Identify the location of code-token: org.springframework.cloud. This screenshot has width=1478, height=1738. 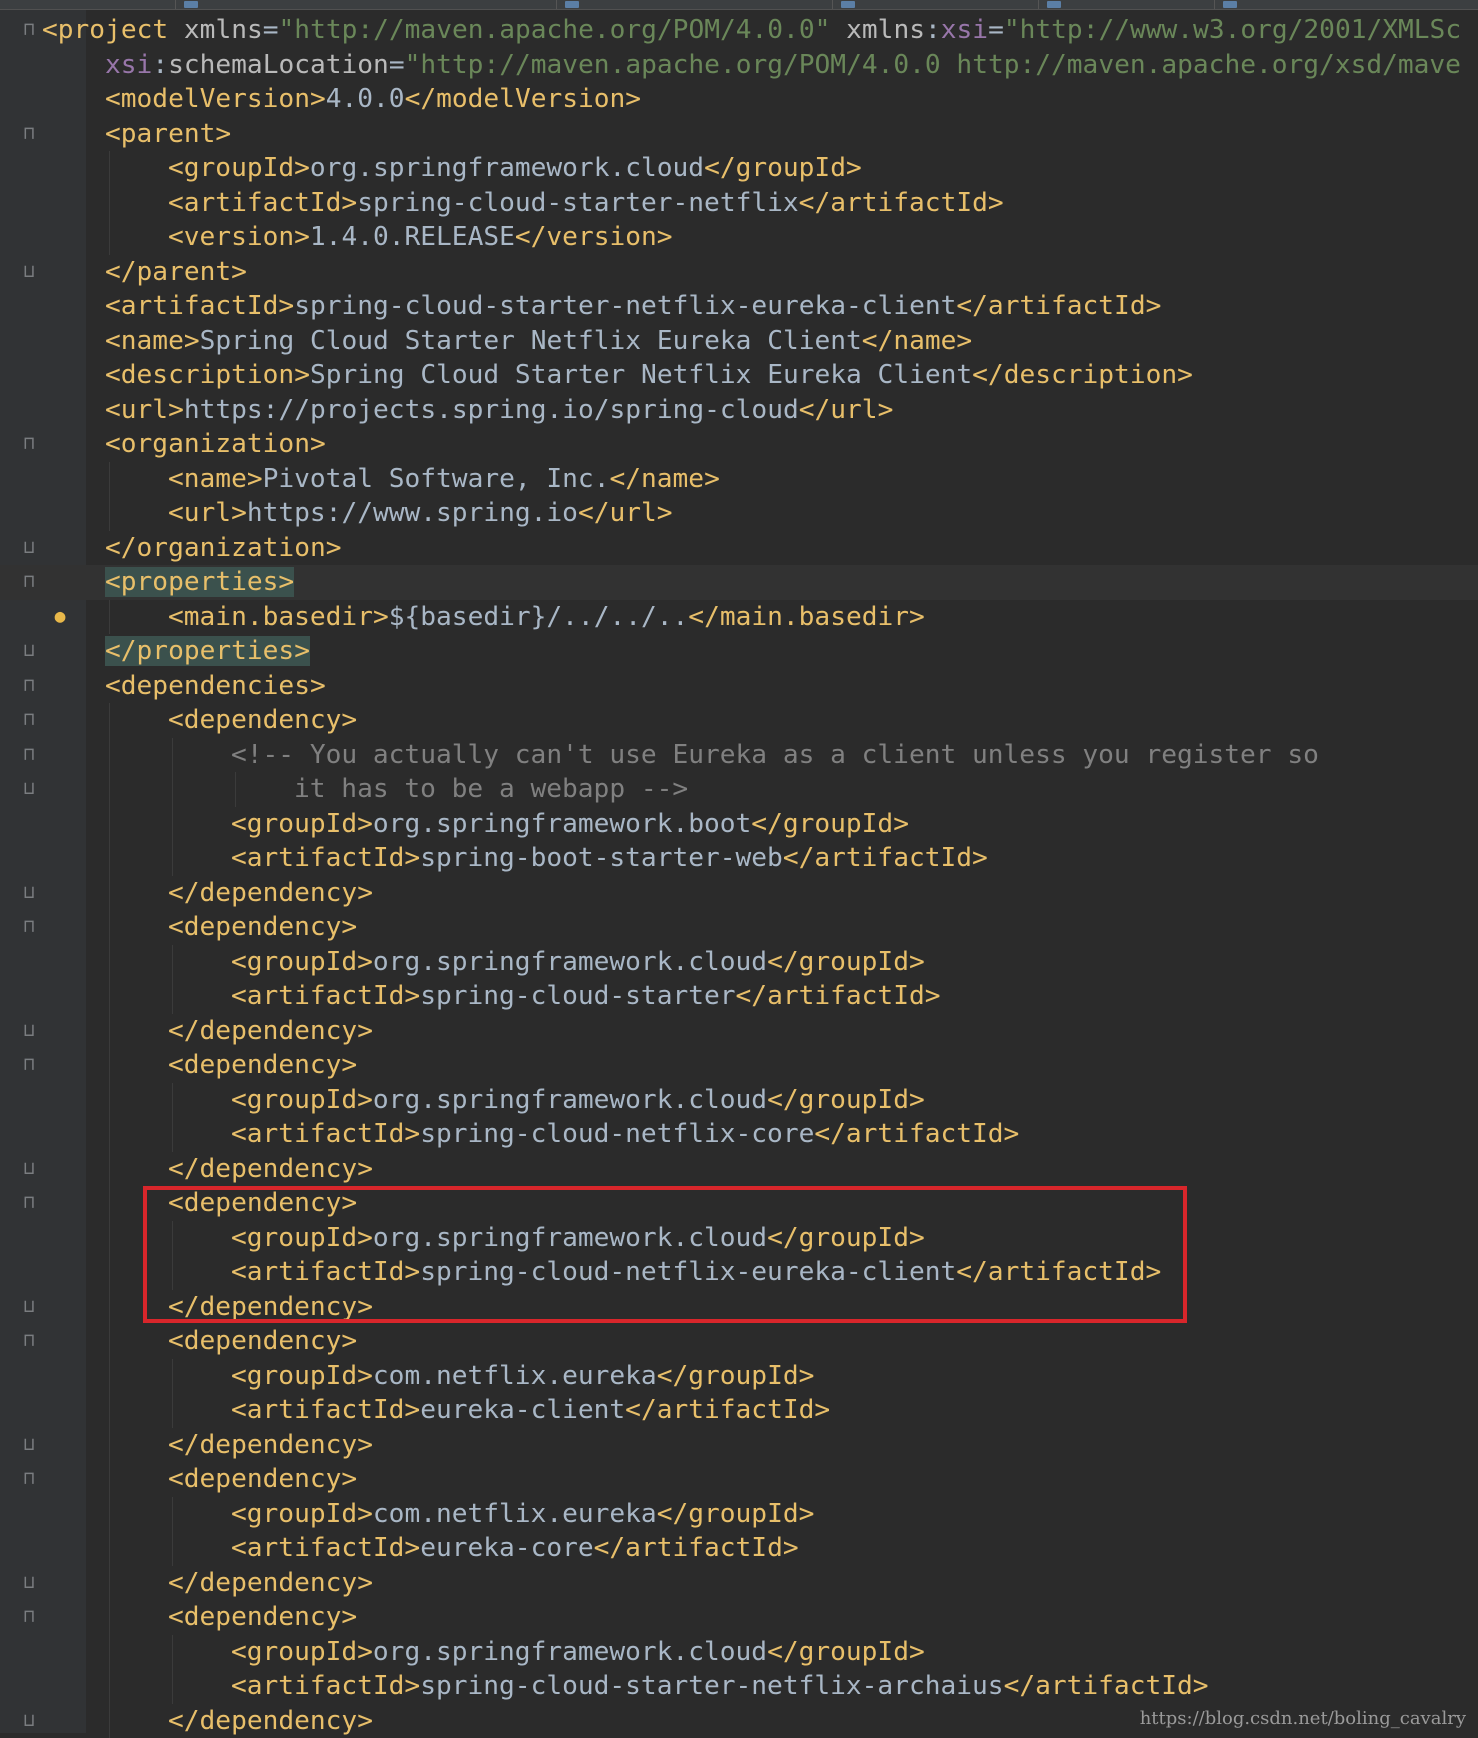
(570, 1100).